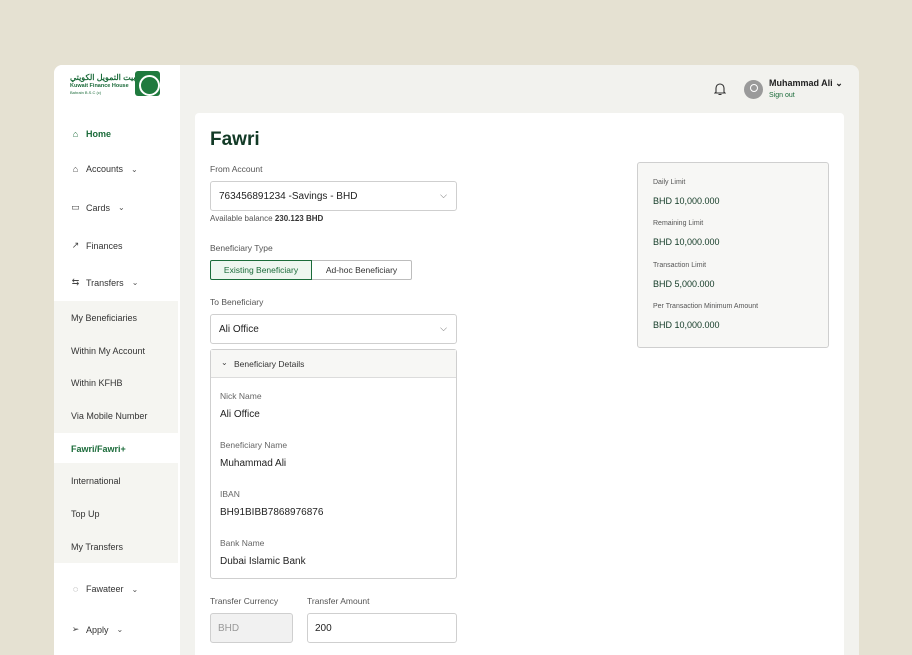 This screenshot has height=655, width=912. I want to click on balance-value: 230.123 BHD, so click(299, 218).